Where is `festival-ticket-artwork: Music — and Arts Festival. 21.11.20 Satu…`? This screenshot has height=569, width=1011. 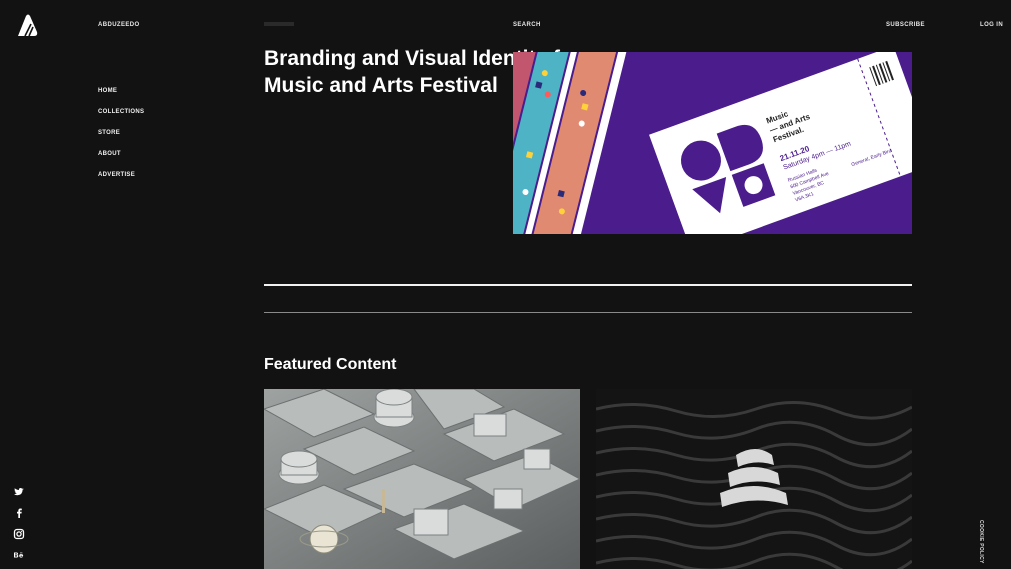 festival-ticket-artwork: Music — and Arts Festival. 21.11.20 Satu… is located at coordinates (712, 143).